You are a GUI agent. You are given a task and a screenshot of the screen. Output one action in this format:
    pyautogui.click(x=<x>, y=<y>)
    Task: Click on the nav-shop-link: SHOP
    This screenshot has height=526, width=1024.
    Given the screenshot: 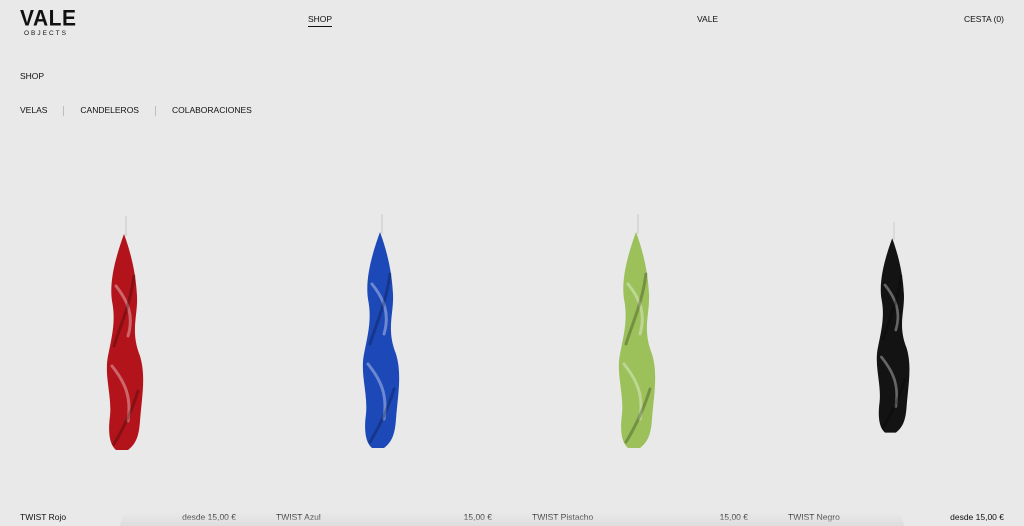 What is the action you would take?
    pyautogui.click(x=320, y=20)
    